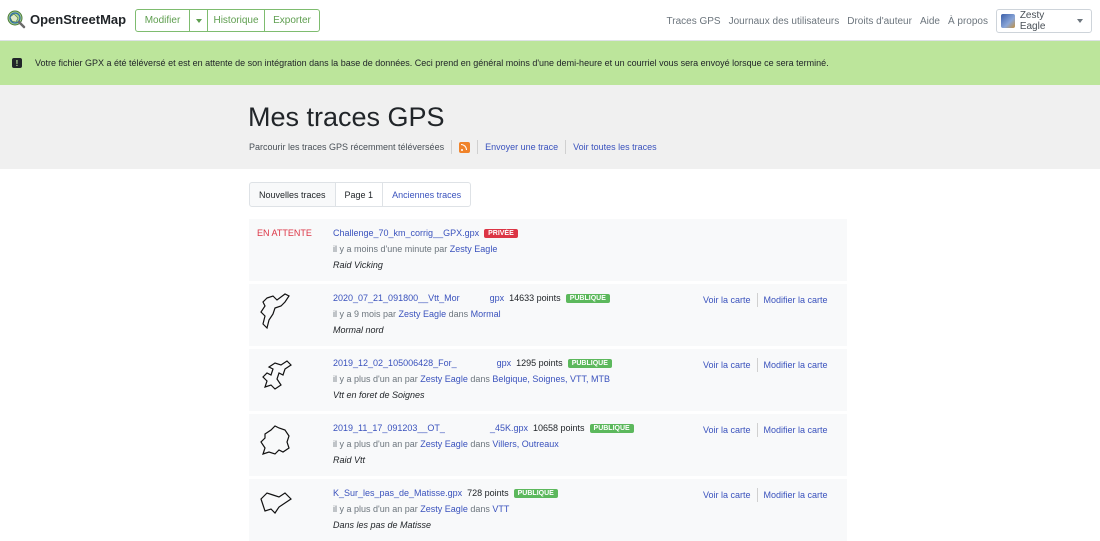  What do you see at coordinates (968, 21) in the screenshot?
I see `nav-about: À propos` at bounding box center [968, 21].